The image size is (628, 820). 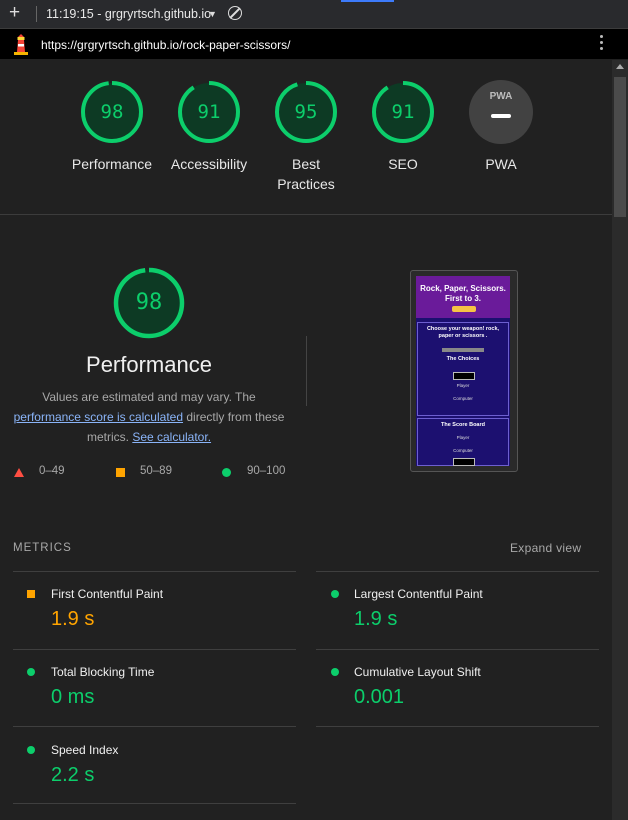 What do you see at coordinates (149, 397) in the screenshot?
I see `desc-text: Values are estimated and may vary. The` at bounding box center [149, 397].